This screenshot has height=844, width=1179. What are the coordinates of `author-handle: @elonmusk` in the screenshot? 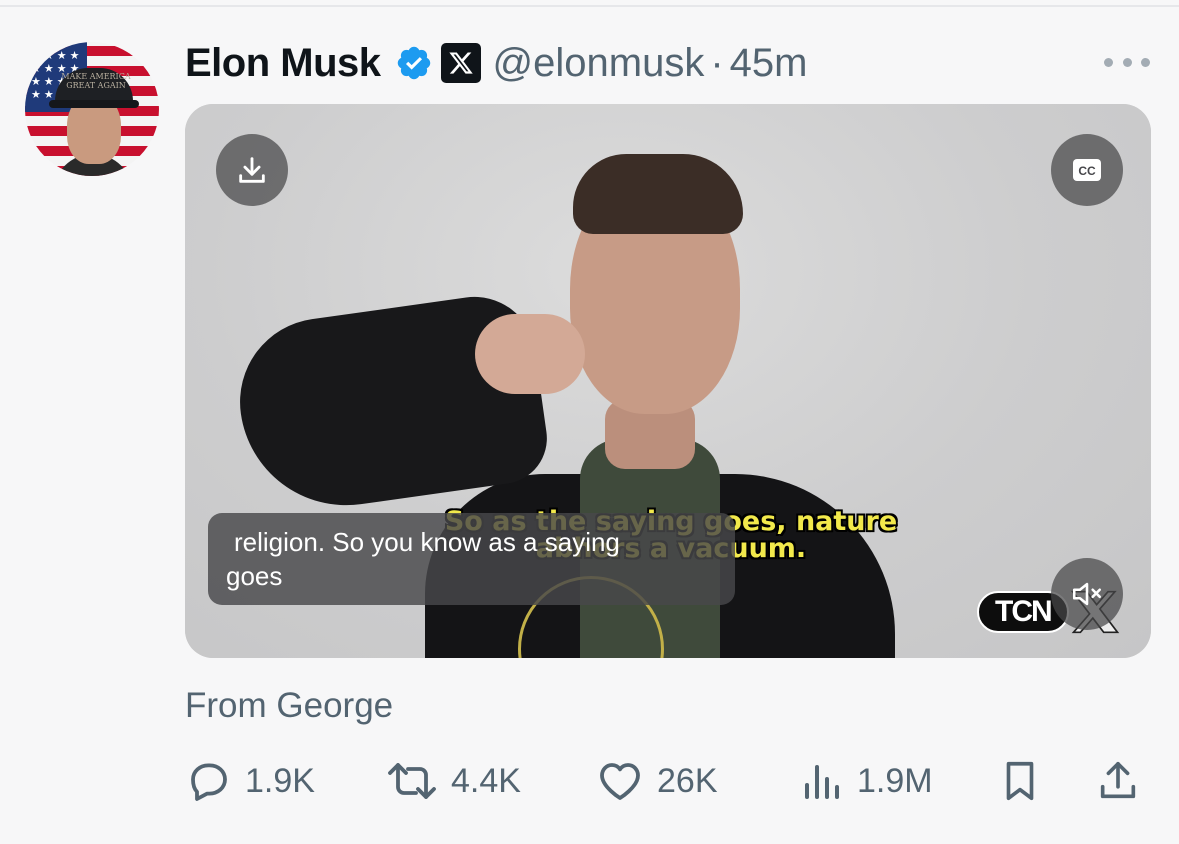 It's located at (599, 63).